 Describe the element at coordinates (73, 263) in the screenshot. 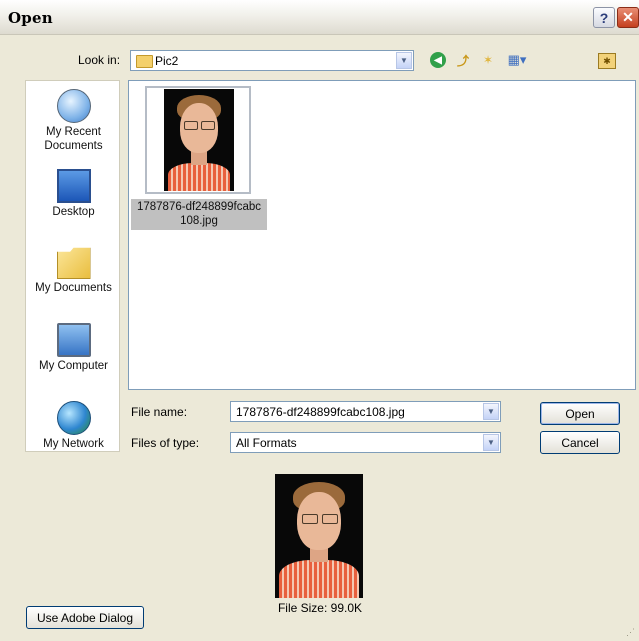

I see `my-documents-icon` at that location.